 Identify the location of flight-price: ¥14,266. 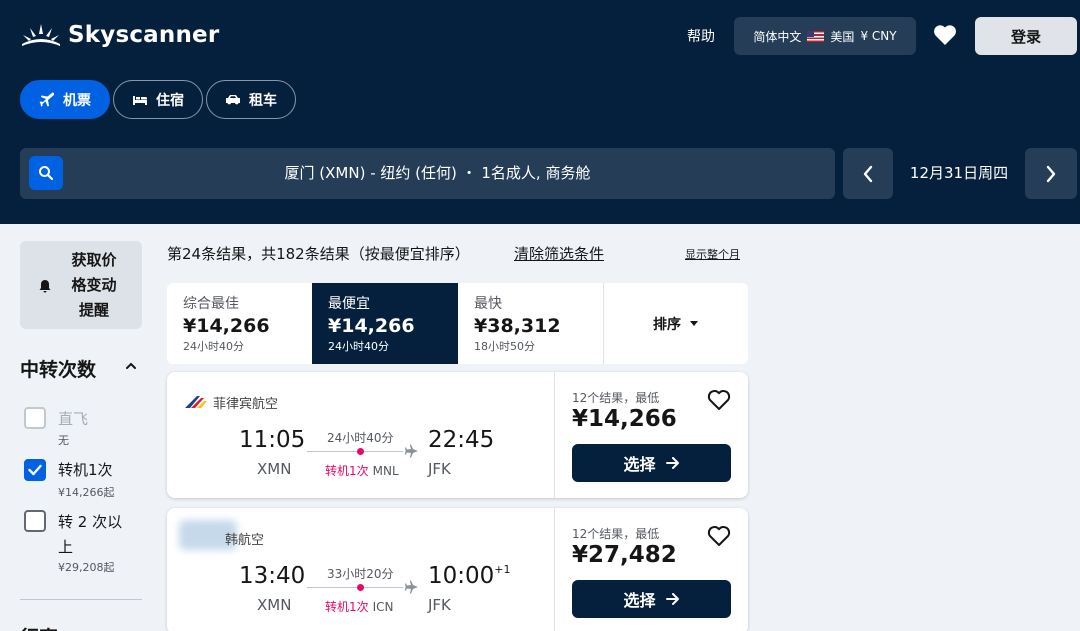
(624, 419).